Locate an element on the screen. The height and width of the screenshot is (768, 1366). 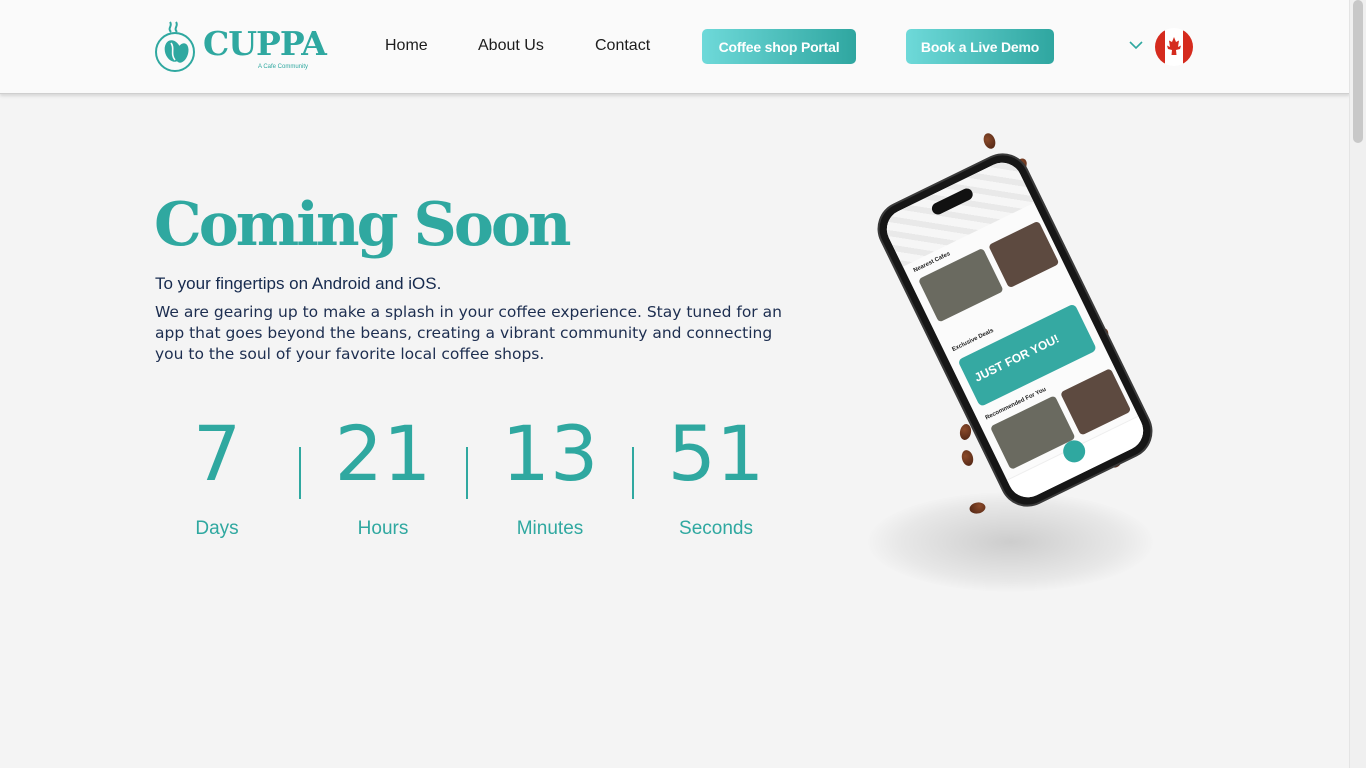
countdown-seconds-value: 51 is located at coordinates (716, 453).